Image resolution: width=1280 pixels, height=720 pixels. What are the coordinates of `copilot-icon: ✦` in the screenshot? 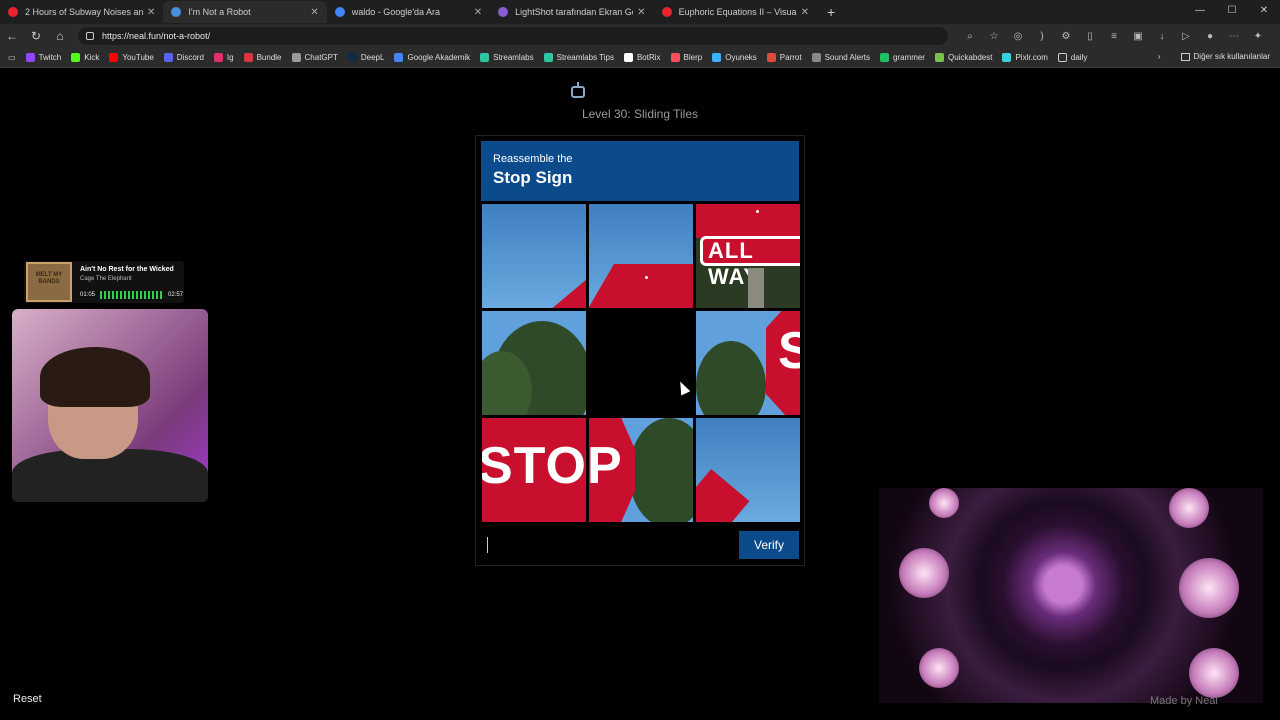 It's located at (1258, 36).